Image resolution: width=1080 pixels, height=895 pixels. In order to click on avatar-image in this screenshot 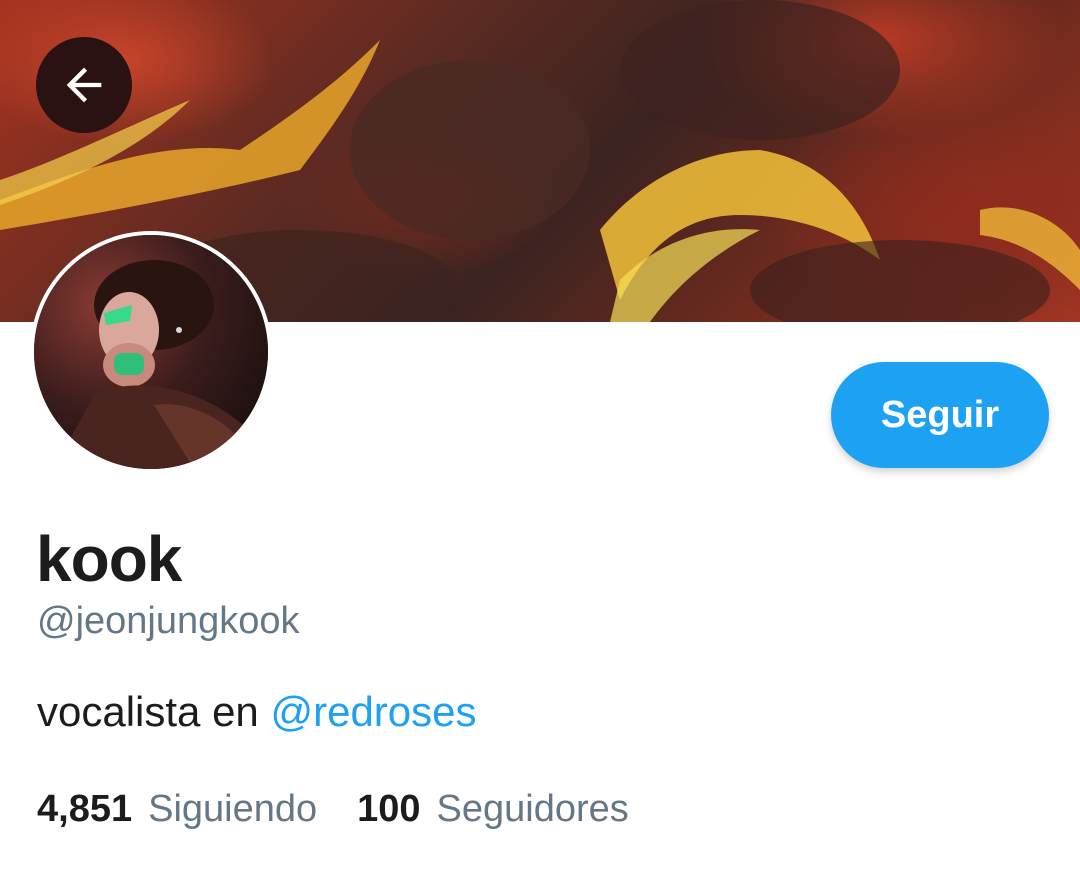, I will do `click(151, 352)`.